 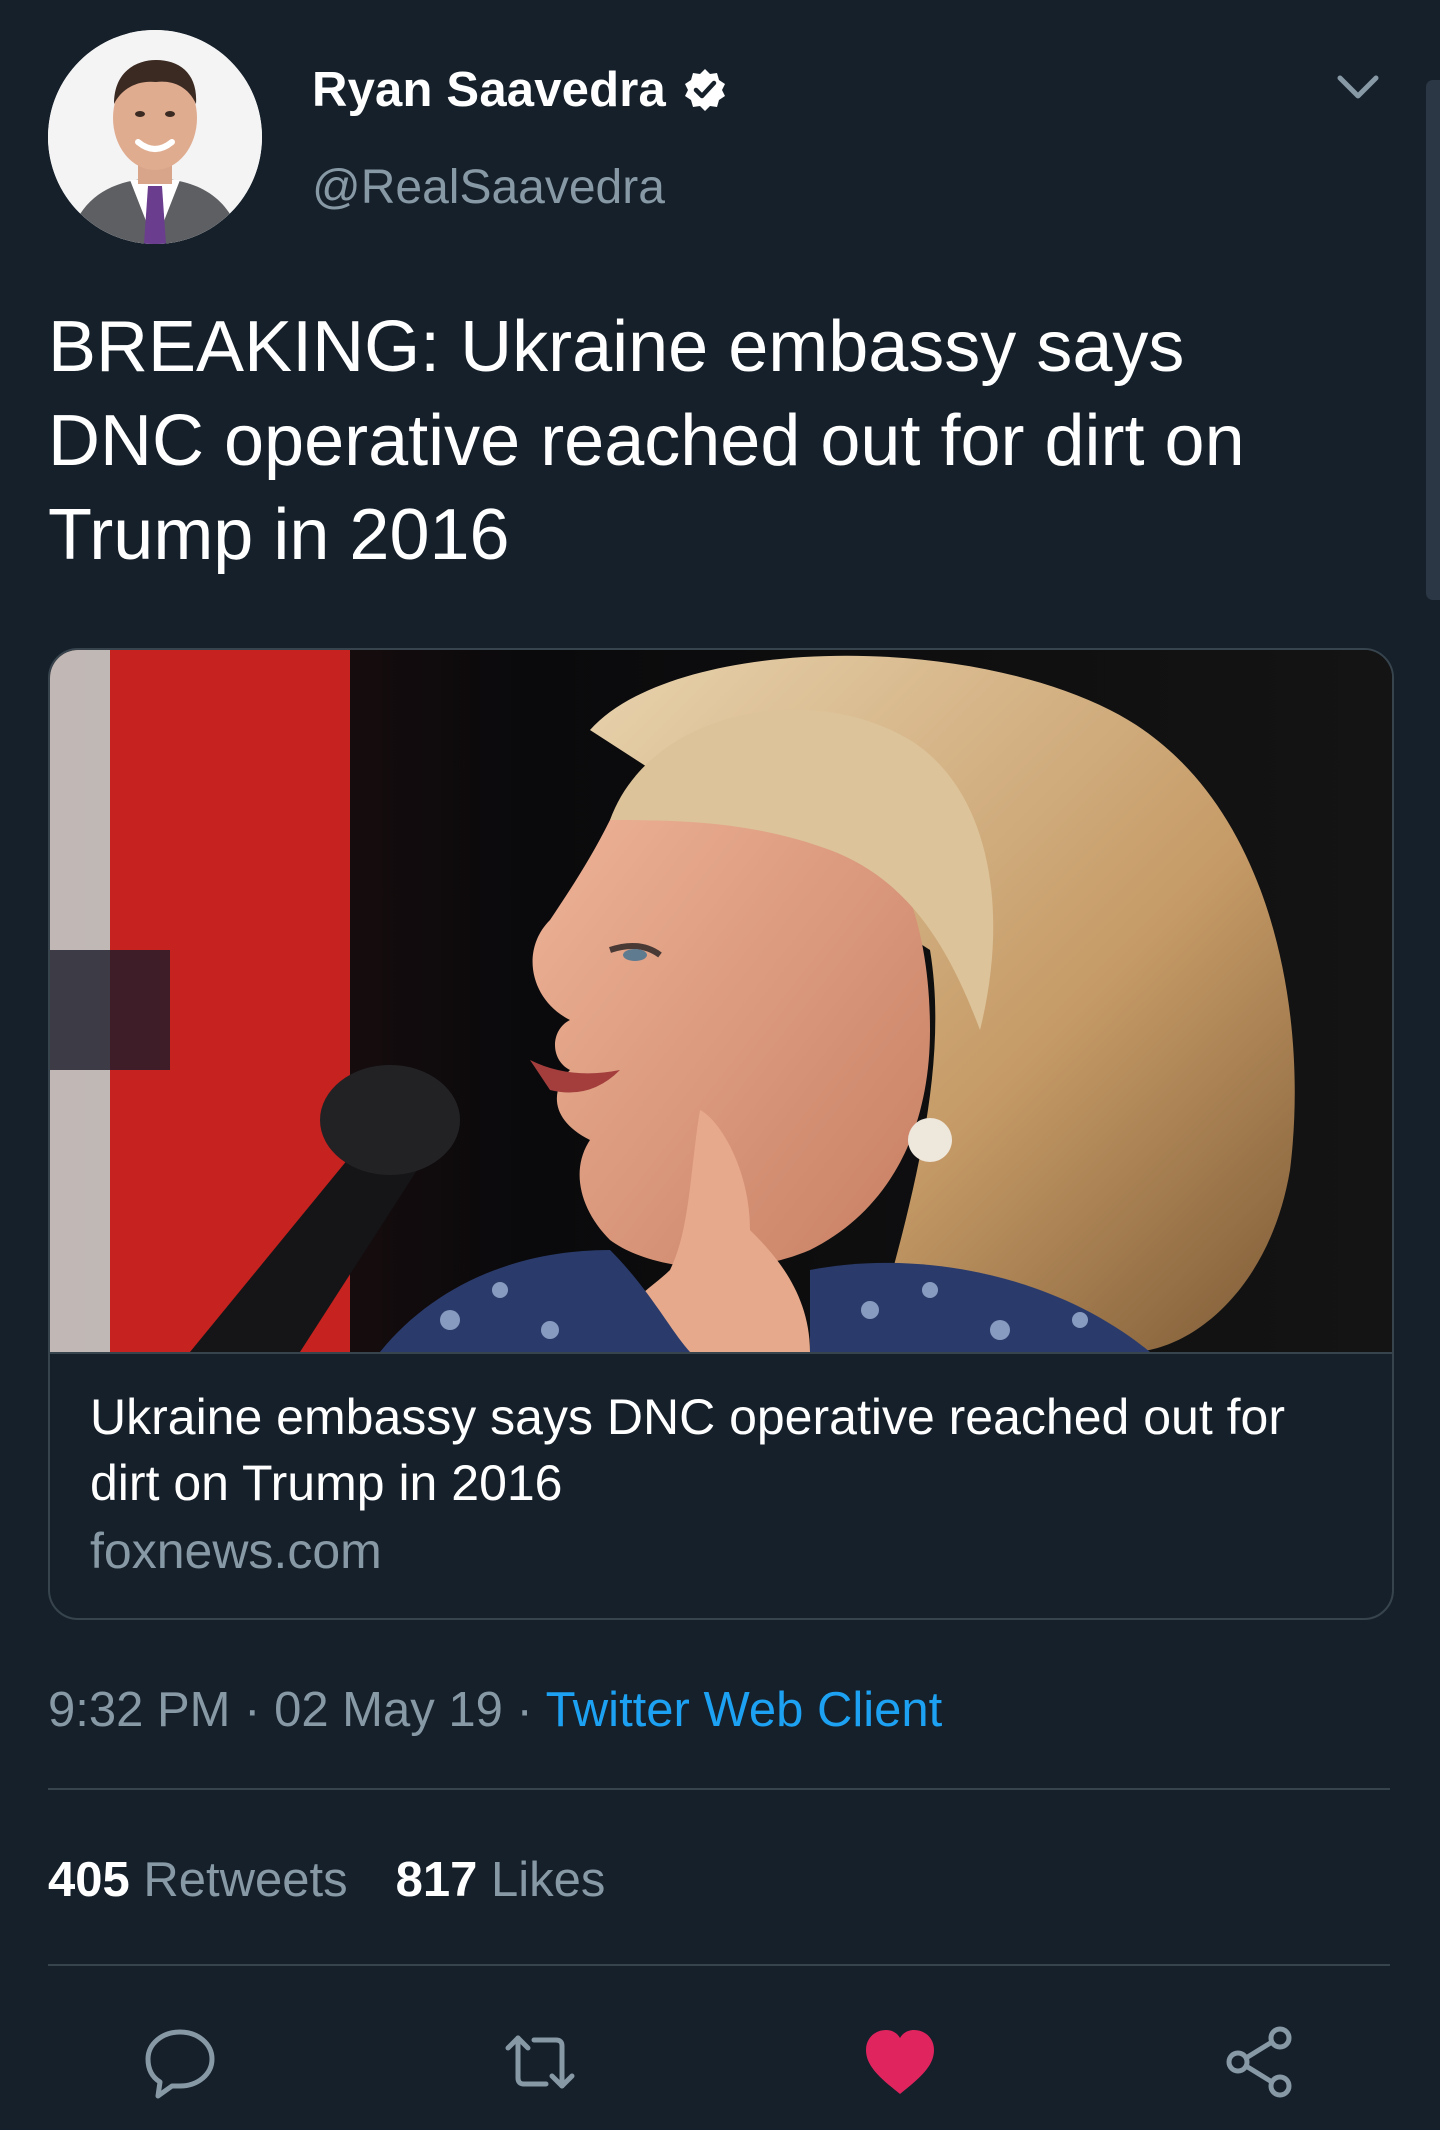 I want to click on share-icon, so click(x=1259, y=2062).